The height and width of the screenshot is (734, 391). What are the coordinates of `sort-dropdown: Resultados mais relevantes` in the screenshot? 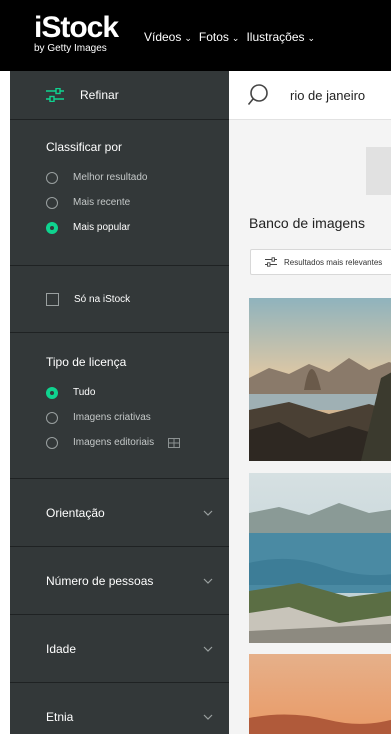 It's located at (320, 262).